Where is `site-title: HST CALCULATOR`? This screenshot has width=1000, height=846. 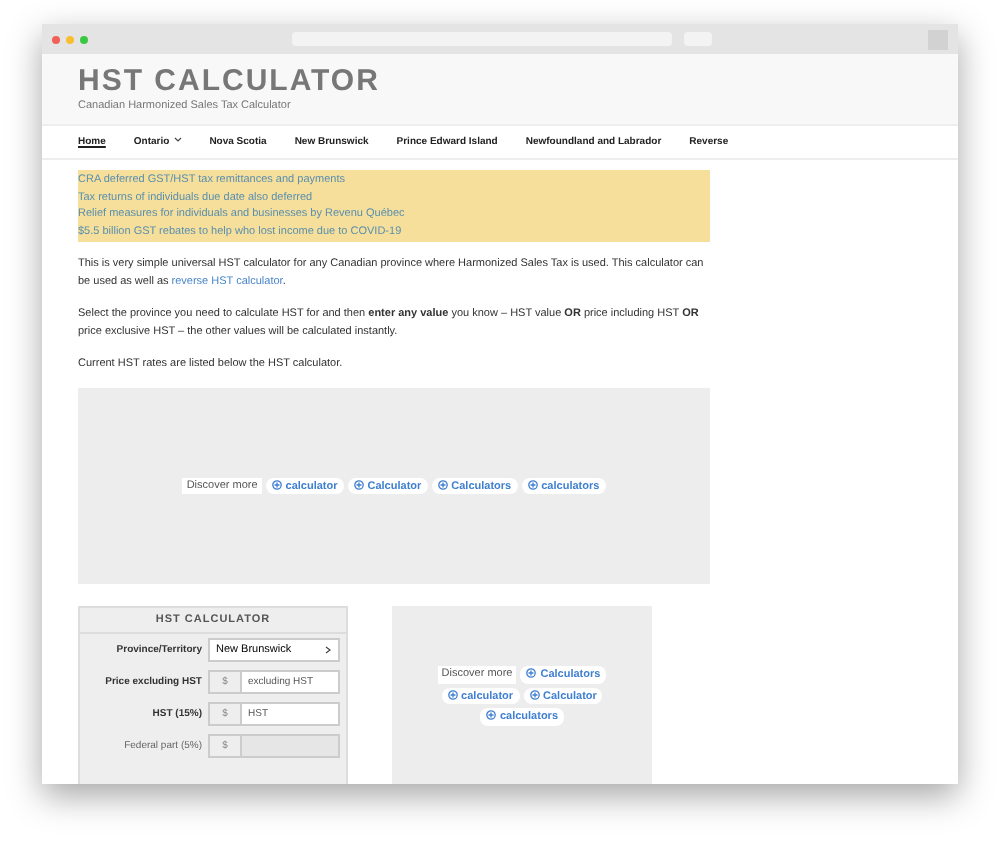 site-title: HST CALCULATOR is located at coordinates (230, 82).